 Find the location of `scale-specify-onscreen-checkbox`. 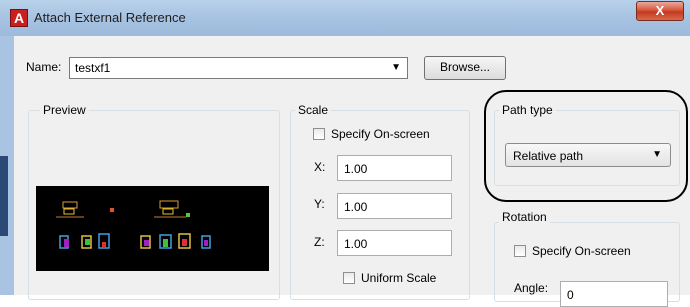

scale-specify-onscreen-checkbox is located at coordinates (319, 134).